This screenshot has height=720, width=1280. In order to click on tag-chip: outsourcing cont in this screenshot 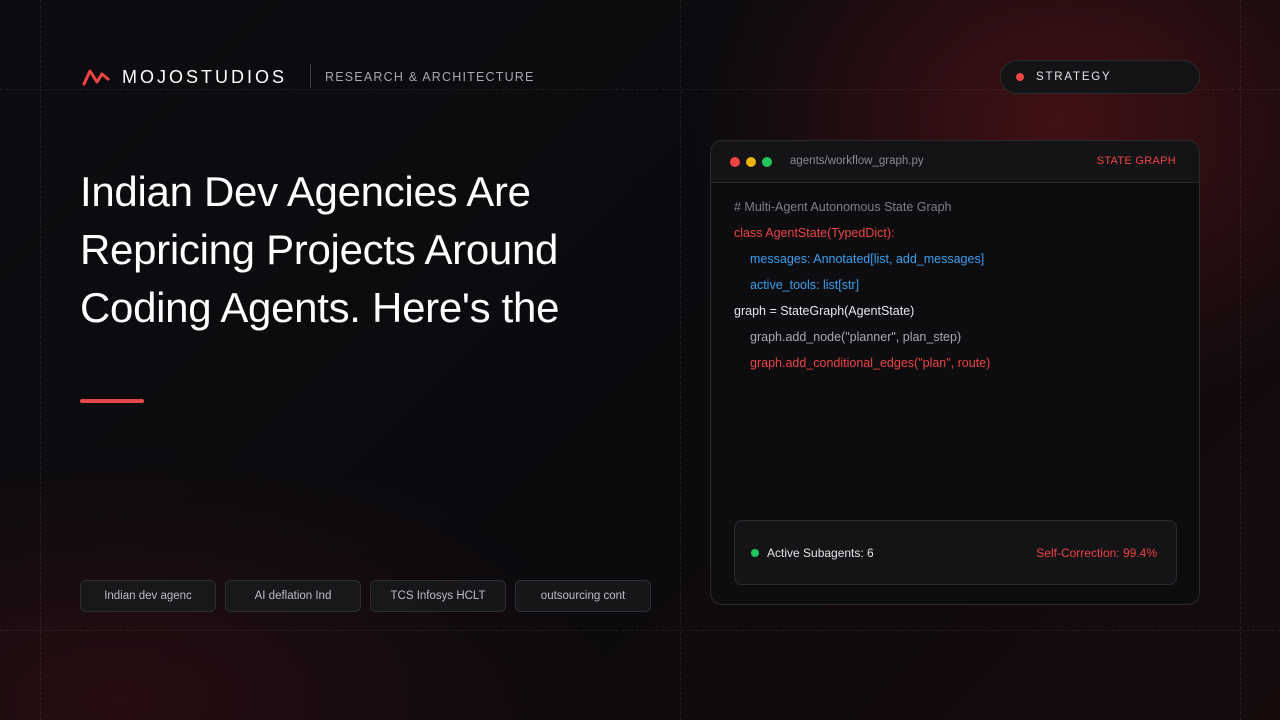, I will do `click(583, 596)`.